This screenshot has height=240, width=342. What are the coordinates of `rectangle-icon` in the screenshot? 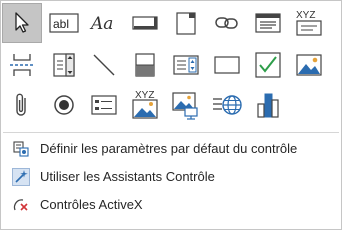 It's located at (227, 65).